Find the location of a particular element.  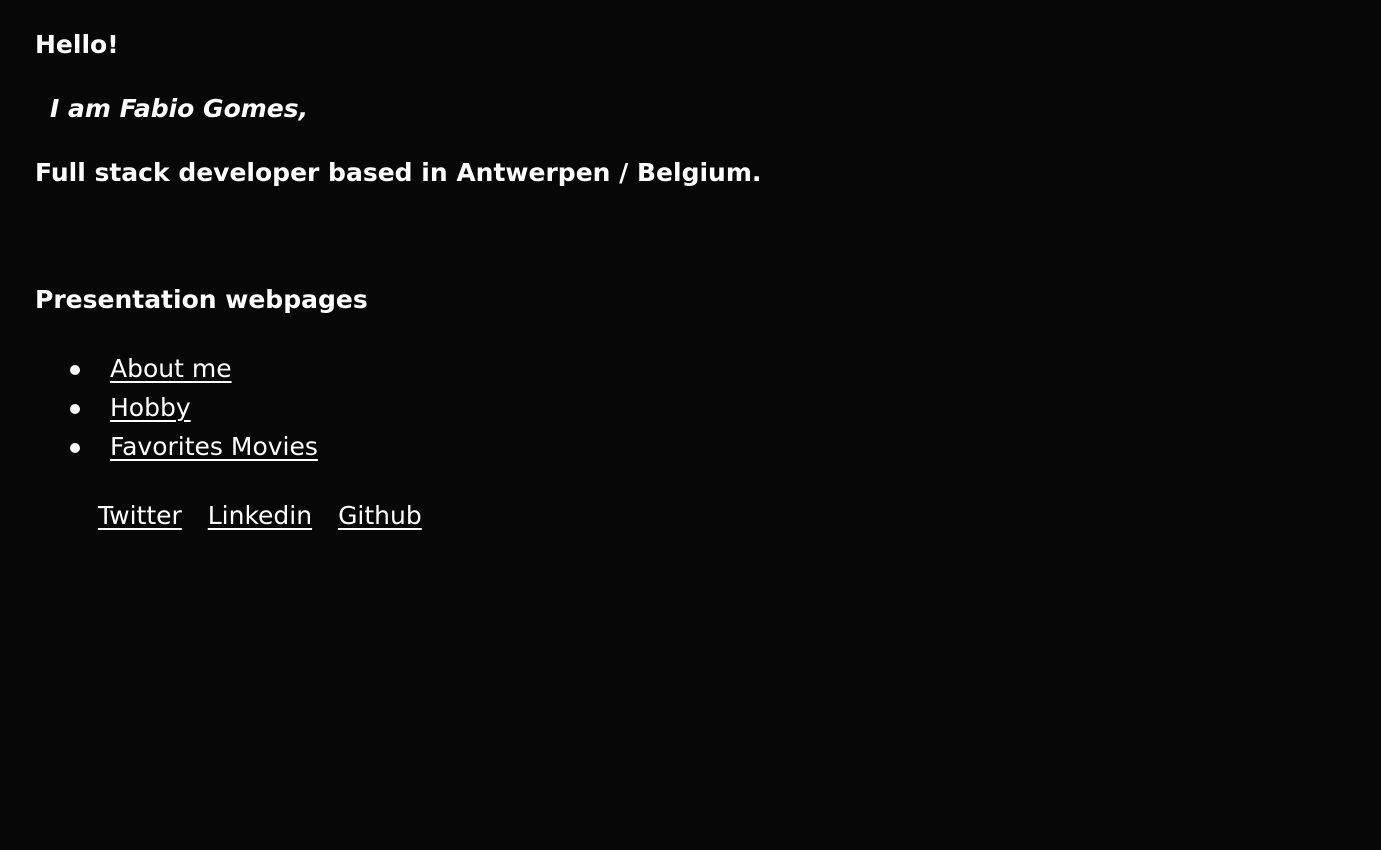

social-links: Twitter Linkedin Github is located at coordinates (269, 516).